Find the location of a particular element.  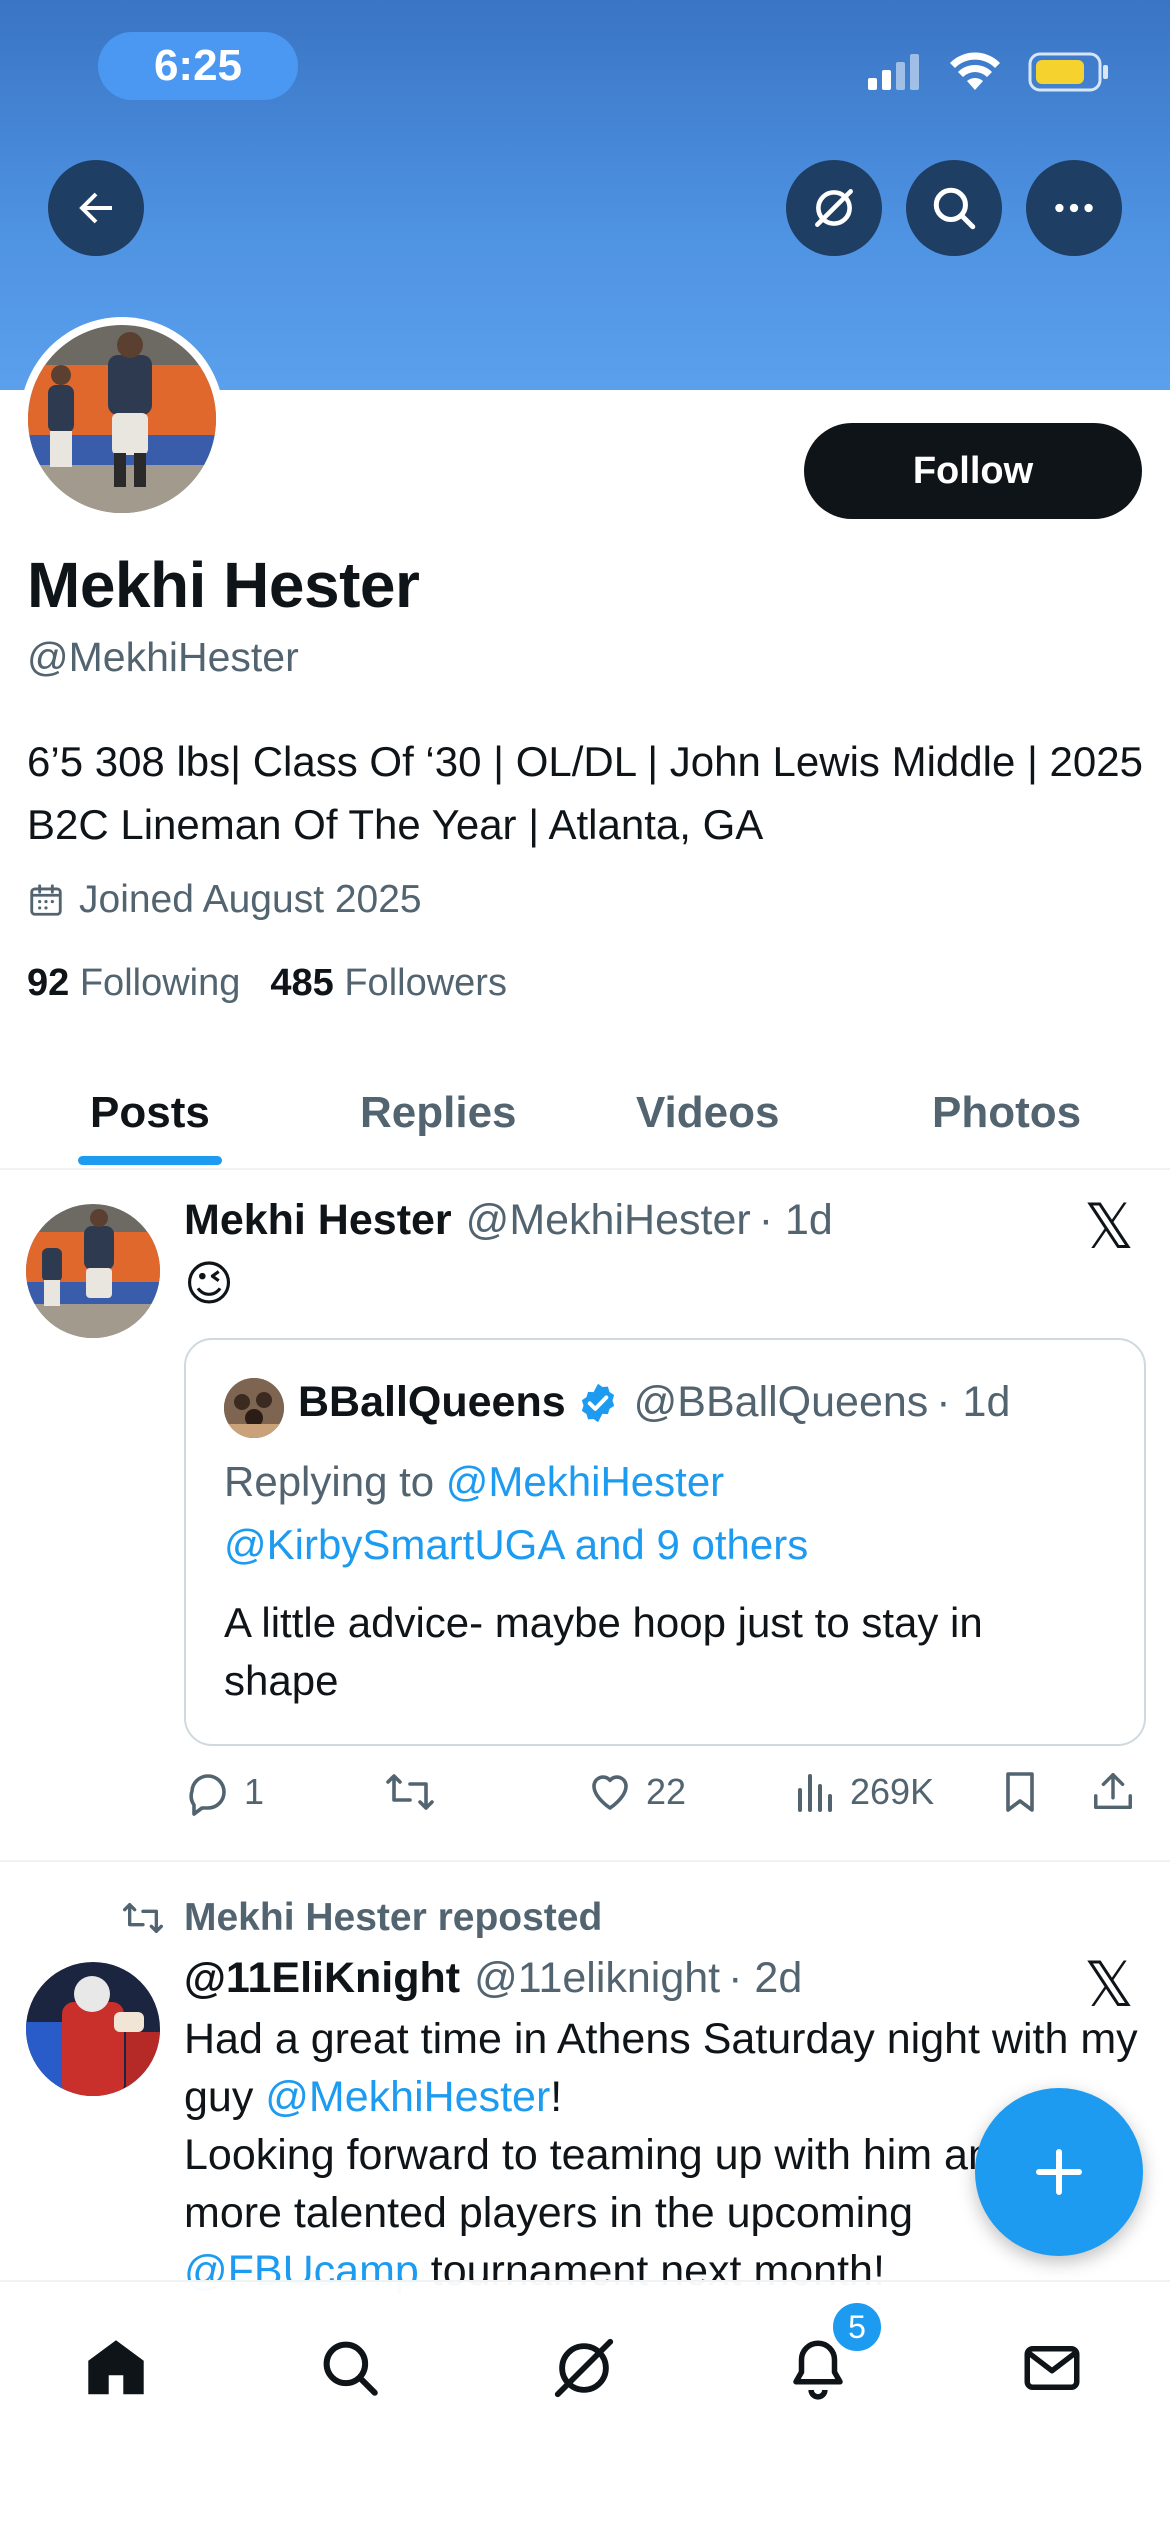

bottom-nav is located at coordinates (585, 2407).